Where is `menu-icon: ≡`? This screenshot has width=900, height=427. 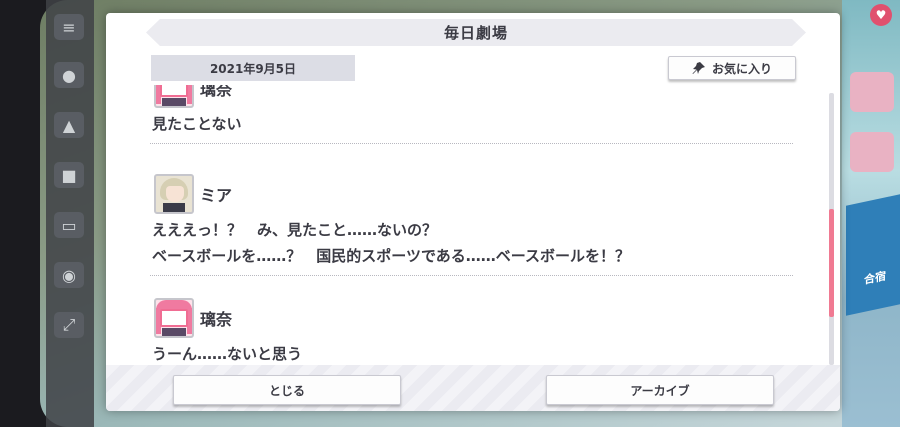
menu-icon: ≡ is located at coordinates (69, 27).